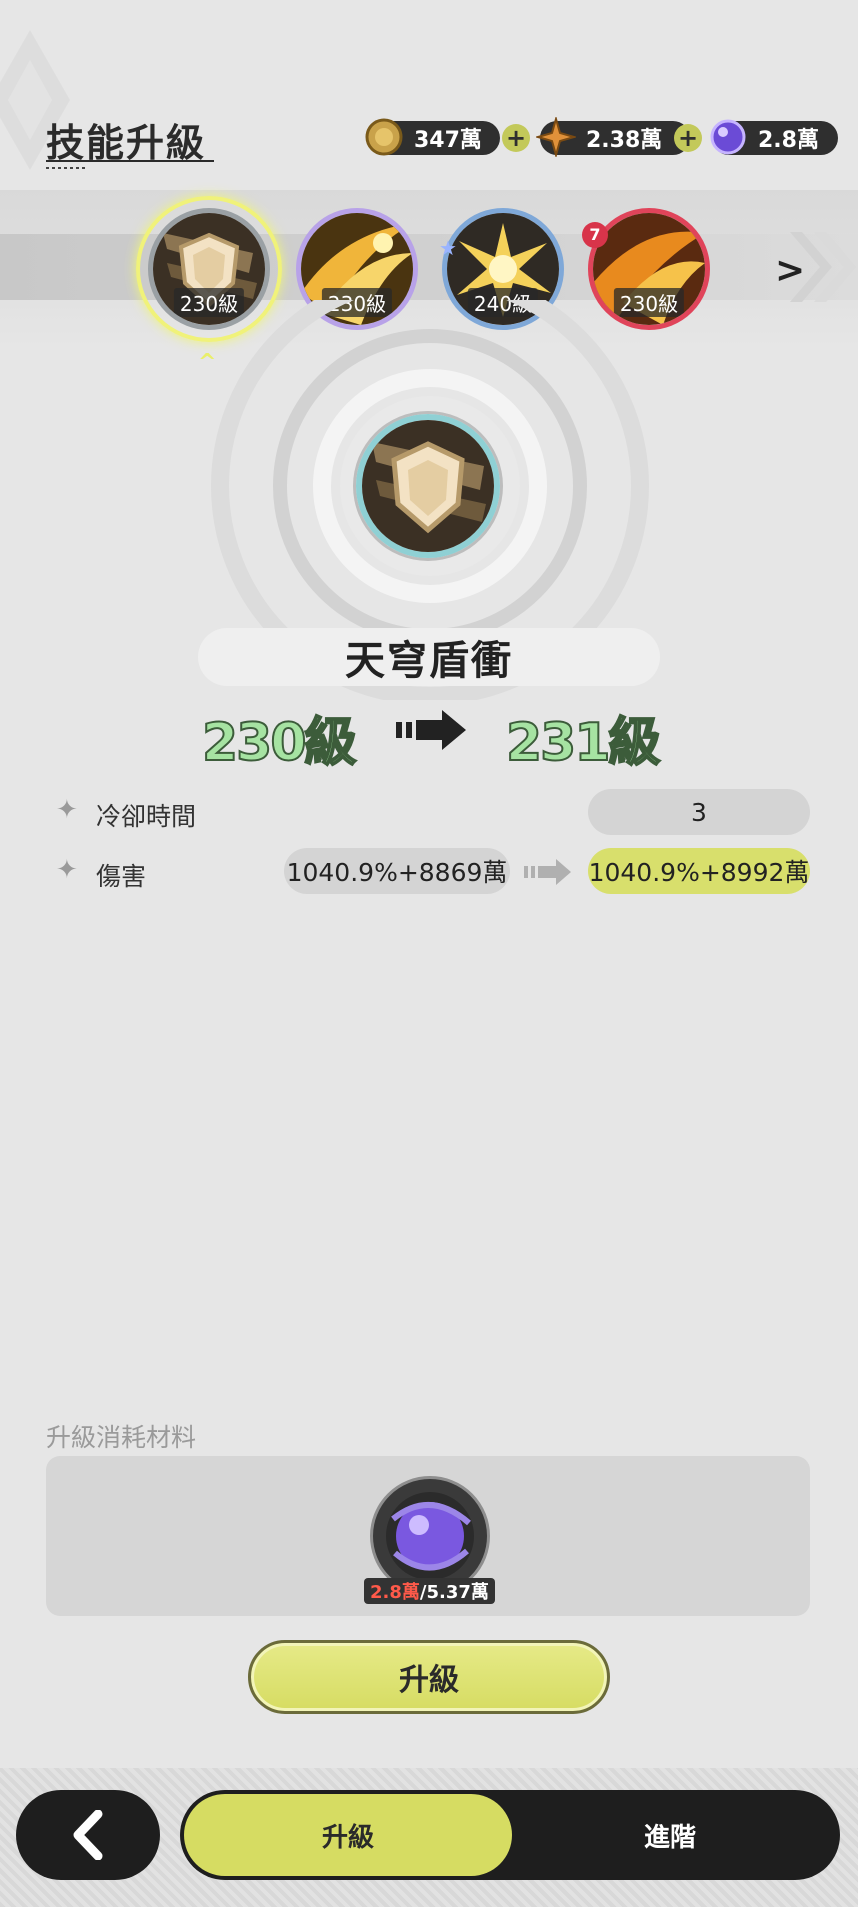 This screenshot has width=858, height=1907. Describe the element at coordinates (699, 871) in the screenshot. I see `stat-value-damage-next: 1040.9%+8992萬` at that location.